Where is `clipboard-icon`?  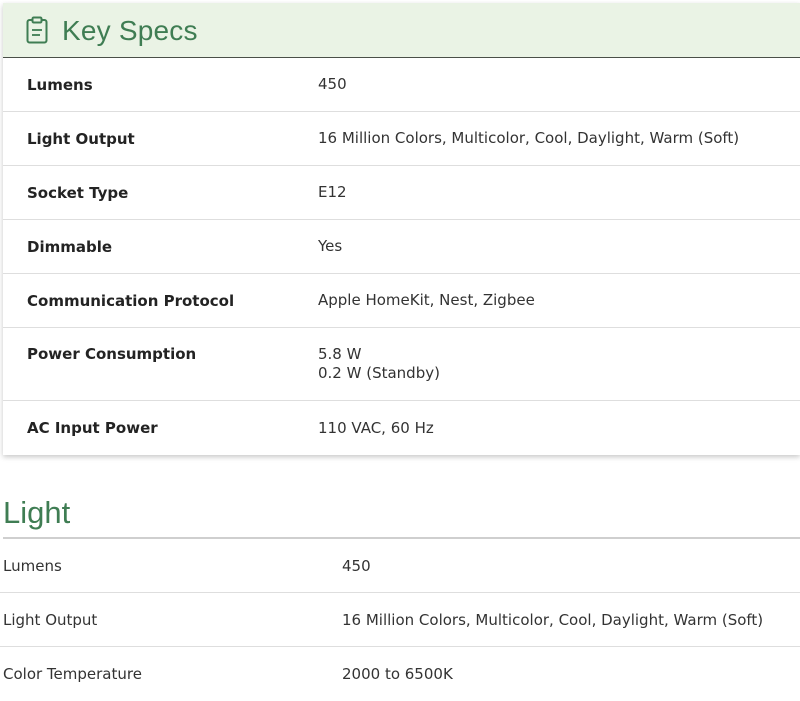
clipboard-icon is located at coordinates (37, 30).